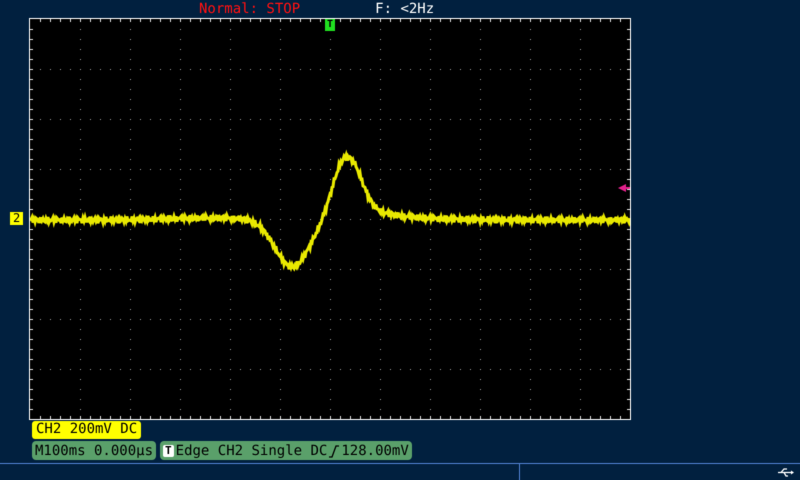 The height and width of the screenshot is (480, 800). What do you see at coordinates (94, 450) in the screenshot?
I see `timebase-label: M100ms 0.000µs` at bounding box center [94, 450].